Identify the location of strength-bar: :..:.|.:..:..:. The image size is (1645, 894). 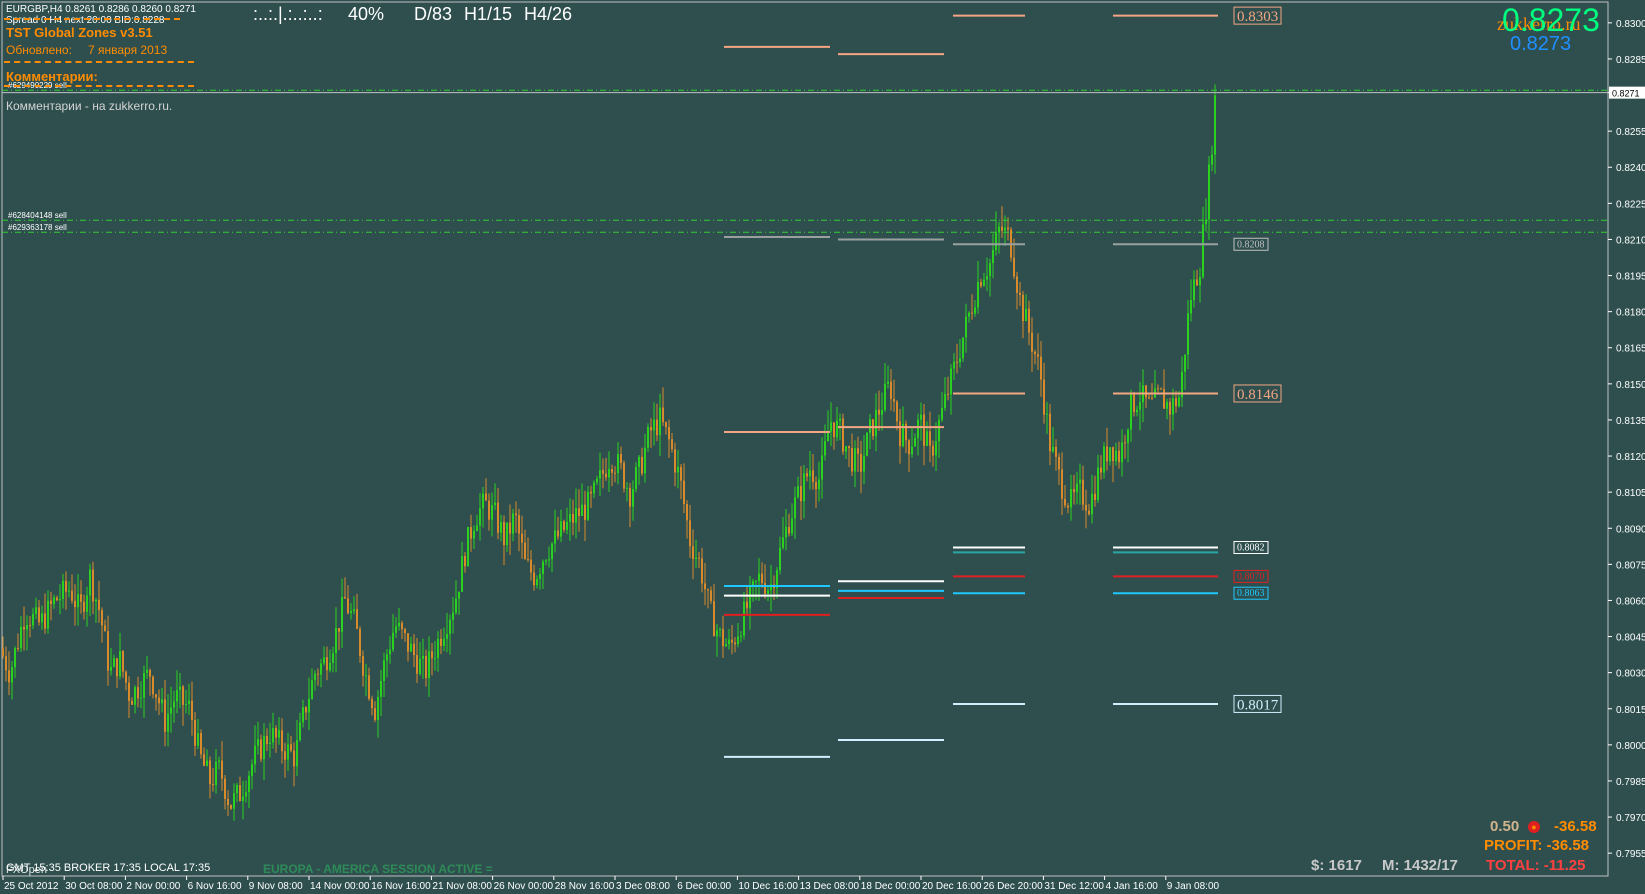
(288, 14).